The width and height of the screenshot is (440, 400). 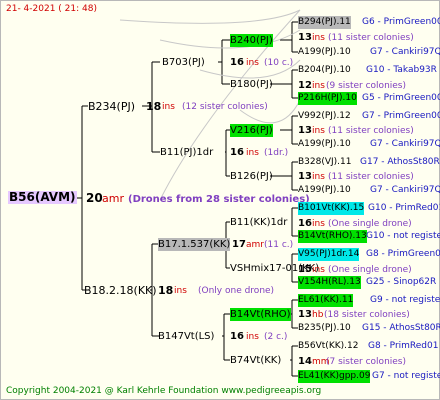 I want to click on gen4-queen-20: B56Vt(KK).12, so click(x=328, y=346).